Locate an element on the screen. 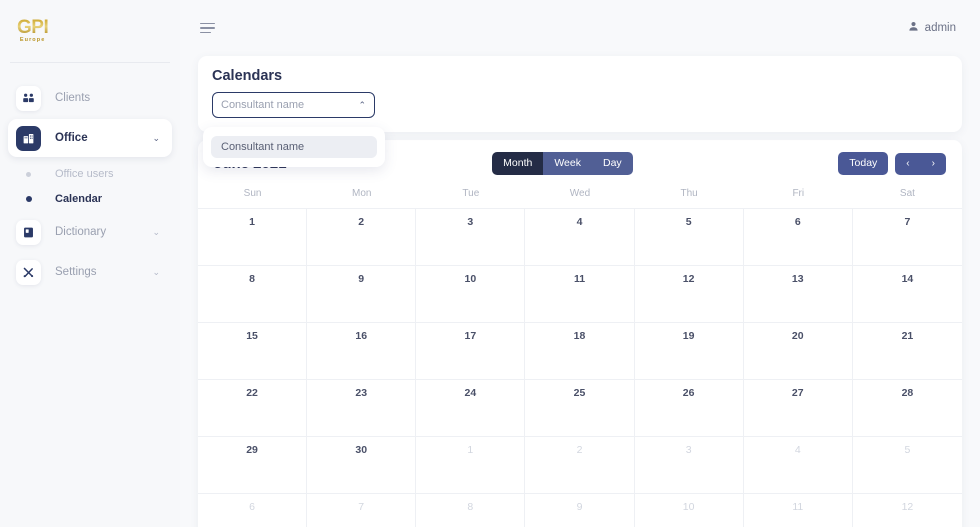  calendar-day-cell: 28 is located at coordinates (907, 408).